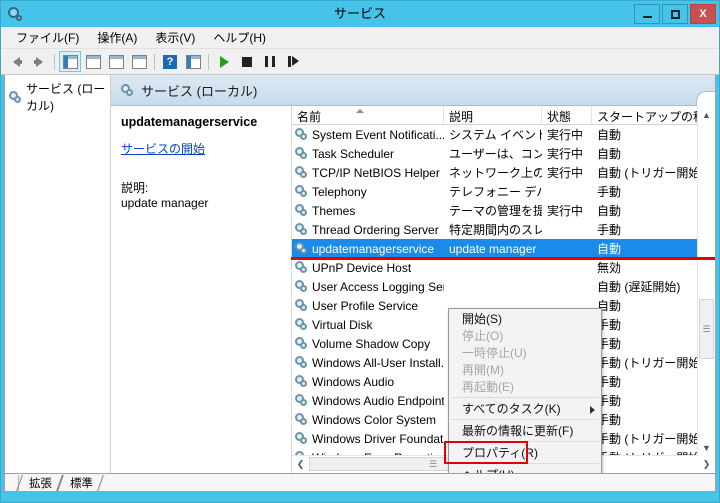 The image size is (720, 503). I want to click on scroll-right-icon: ❯, so click(706, 464).